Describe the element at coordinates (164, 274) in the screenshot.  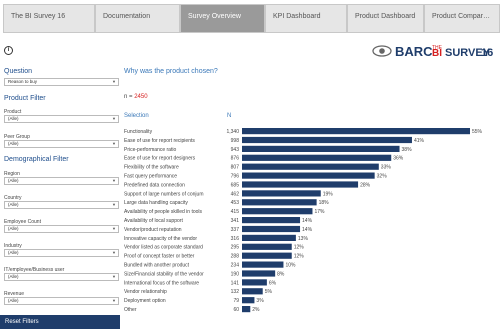
I see `category-label: Size/Financial stability of the vendor` at that location.